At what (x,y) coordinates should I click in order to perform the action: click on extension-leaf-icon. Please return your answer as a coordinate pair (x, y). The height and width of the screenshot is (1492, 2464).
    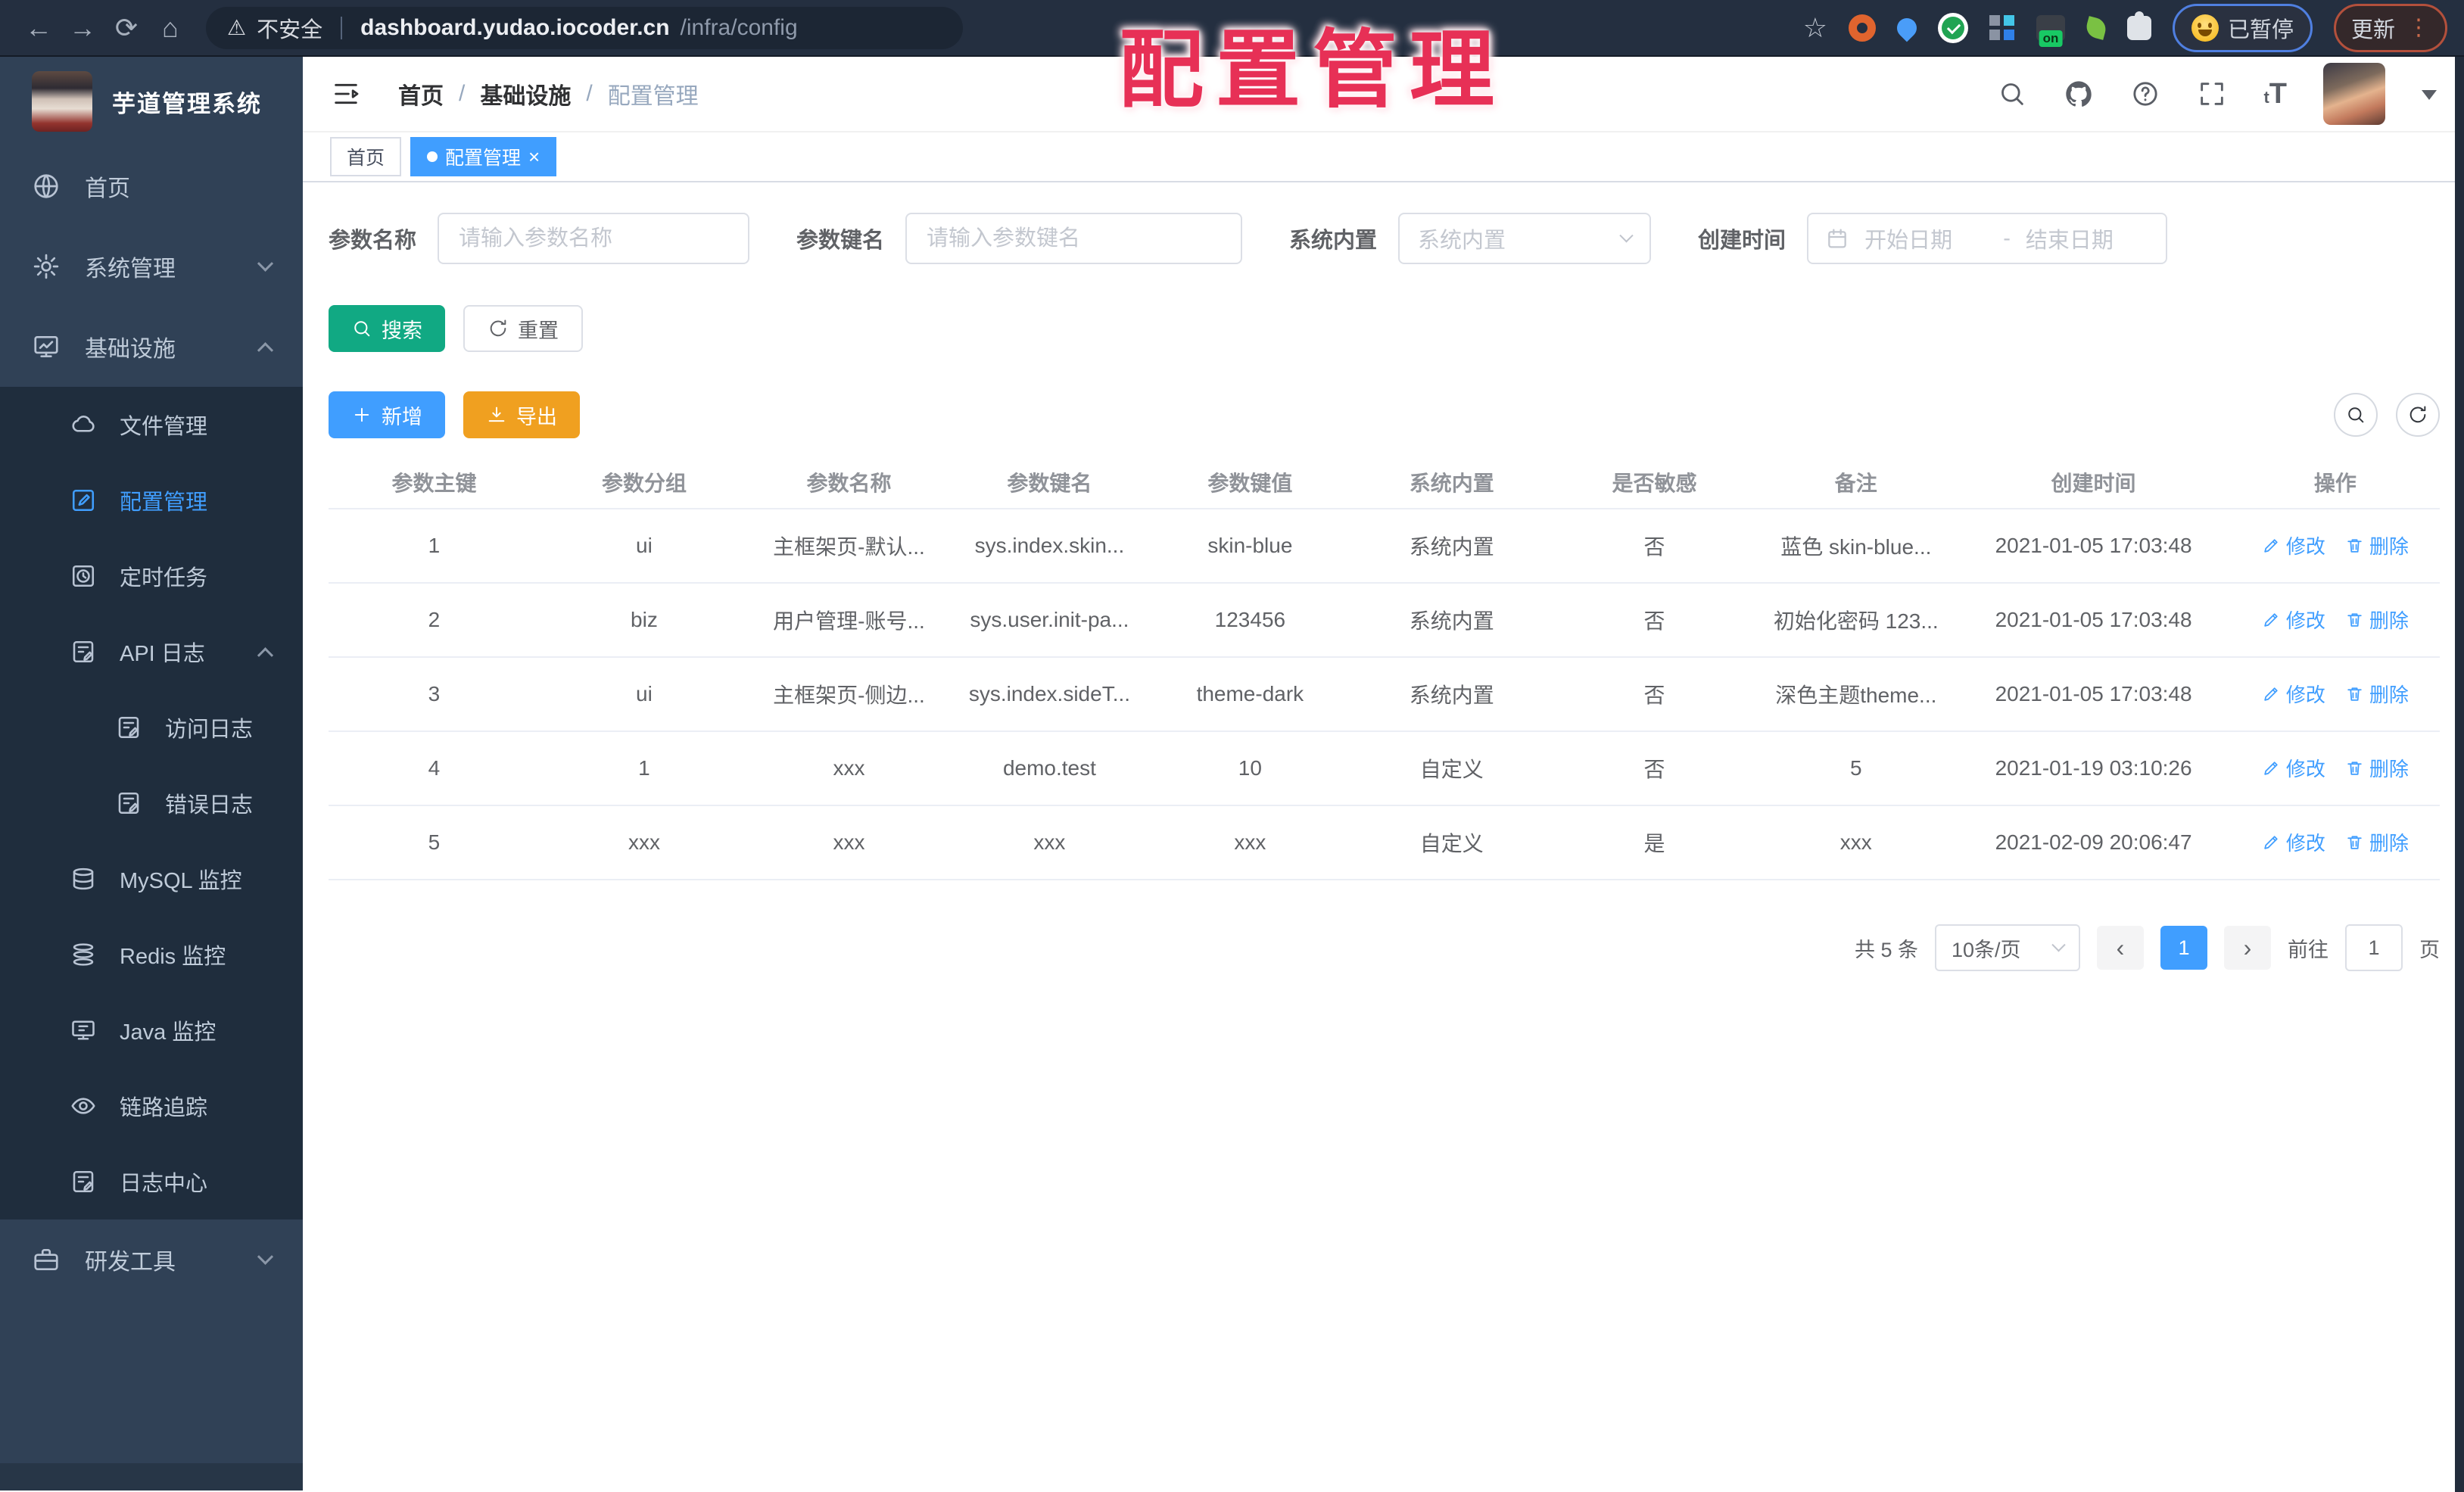
    Looking at the image, I should click on (2096, 27).